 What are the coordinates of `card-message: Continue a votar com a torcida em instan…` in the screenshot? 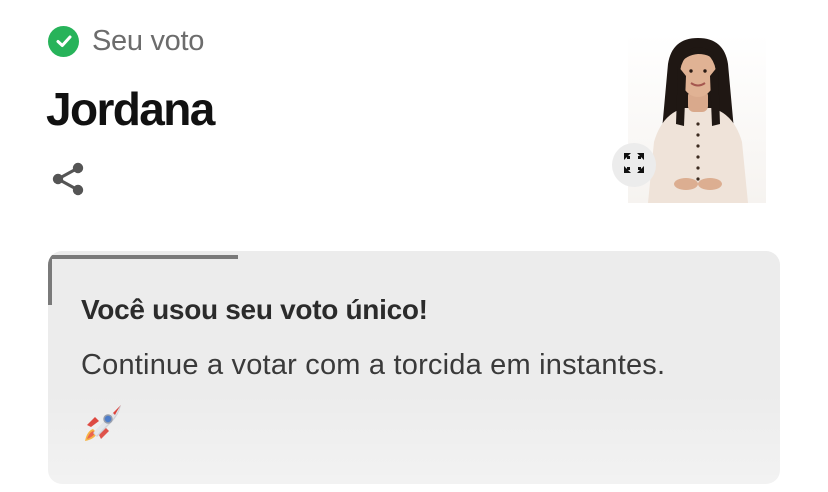 It's located at (373, 365).